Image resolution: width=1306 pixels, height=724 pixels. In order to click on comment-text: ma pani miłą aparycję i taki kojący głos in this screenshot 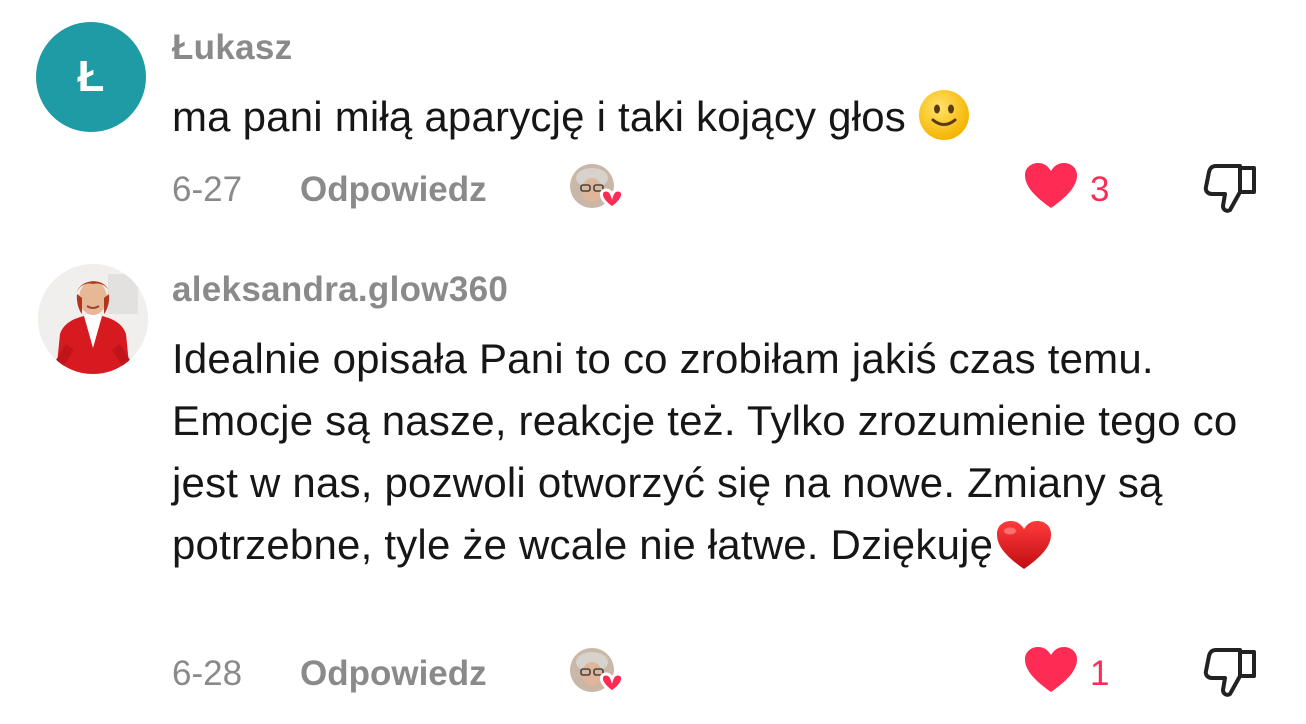, I will do `click(717, 122)`.